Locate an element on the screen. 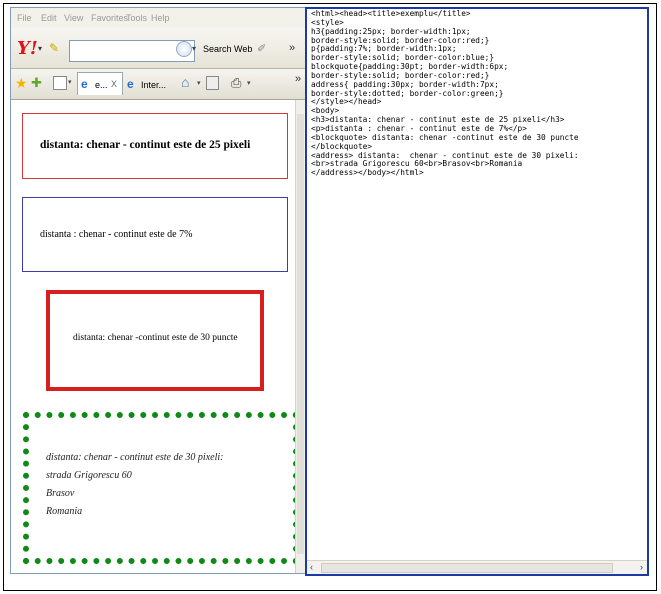 The width and height of the screenshot is (661, 594). address-line: Romania is located at coordinates (64, 511).